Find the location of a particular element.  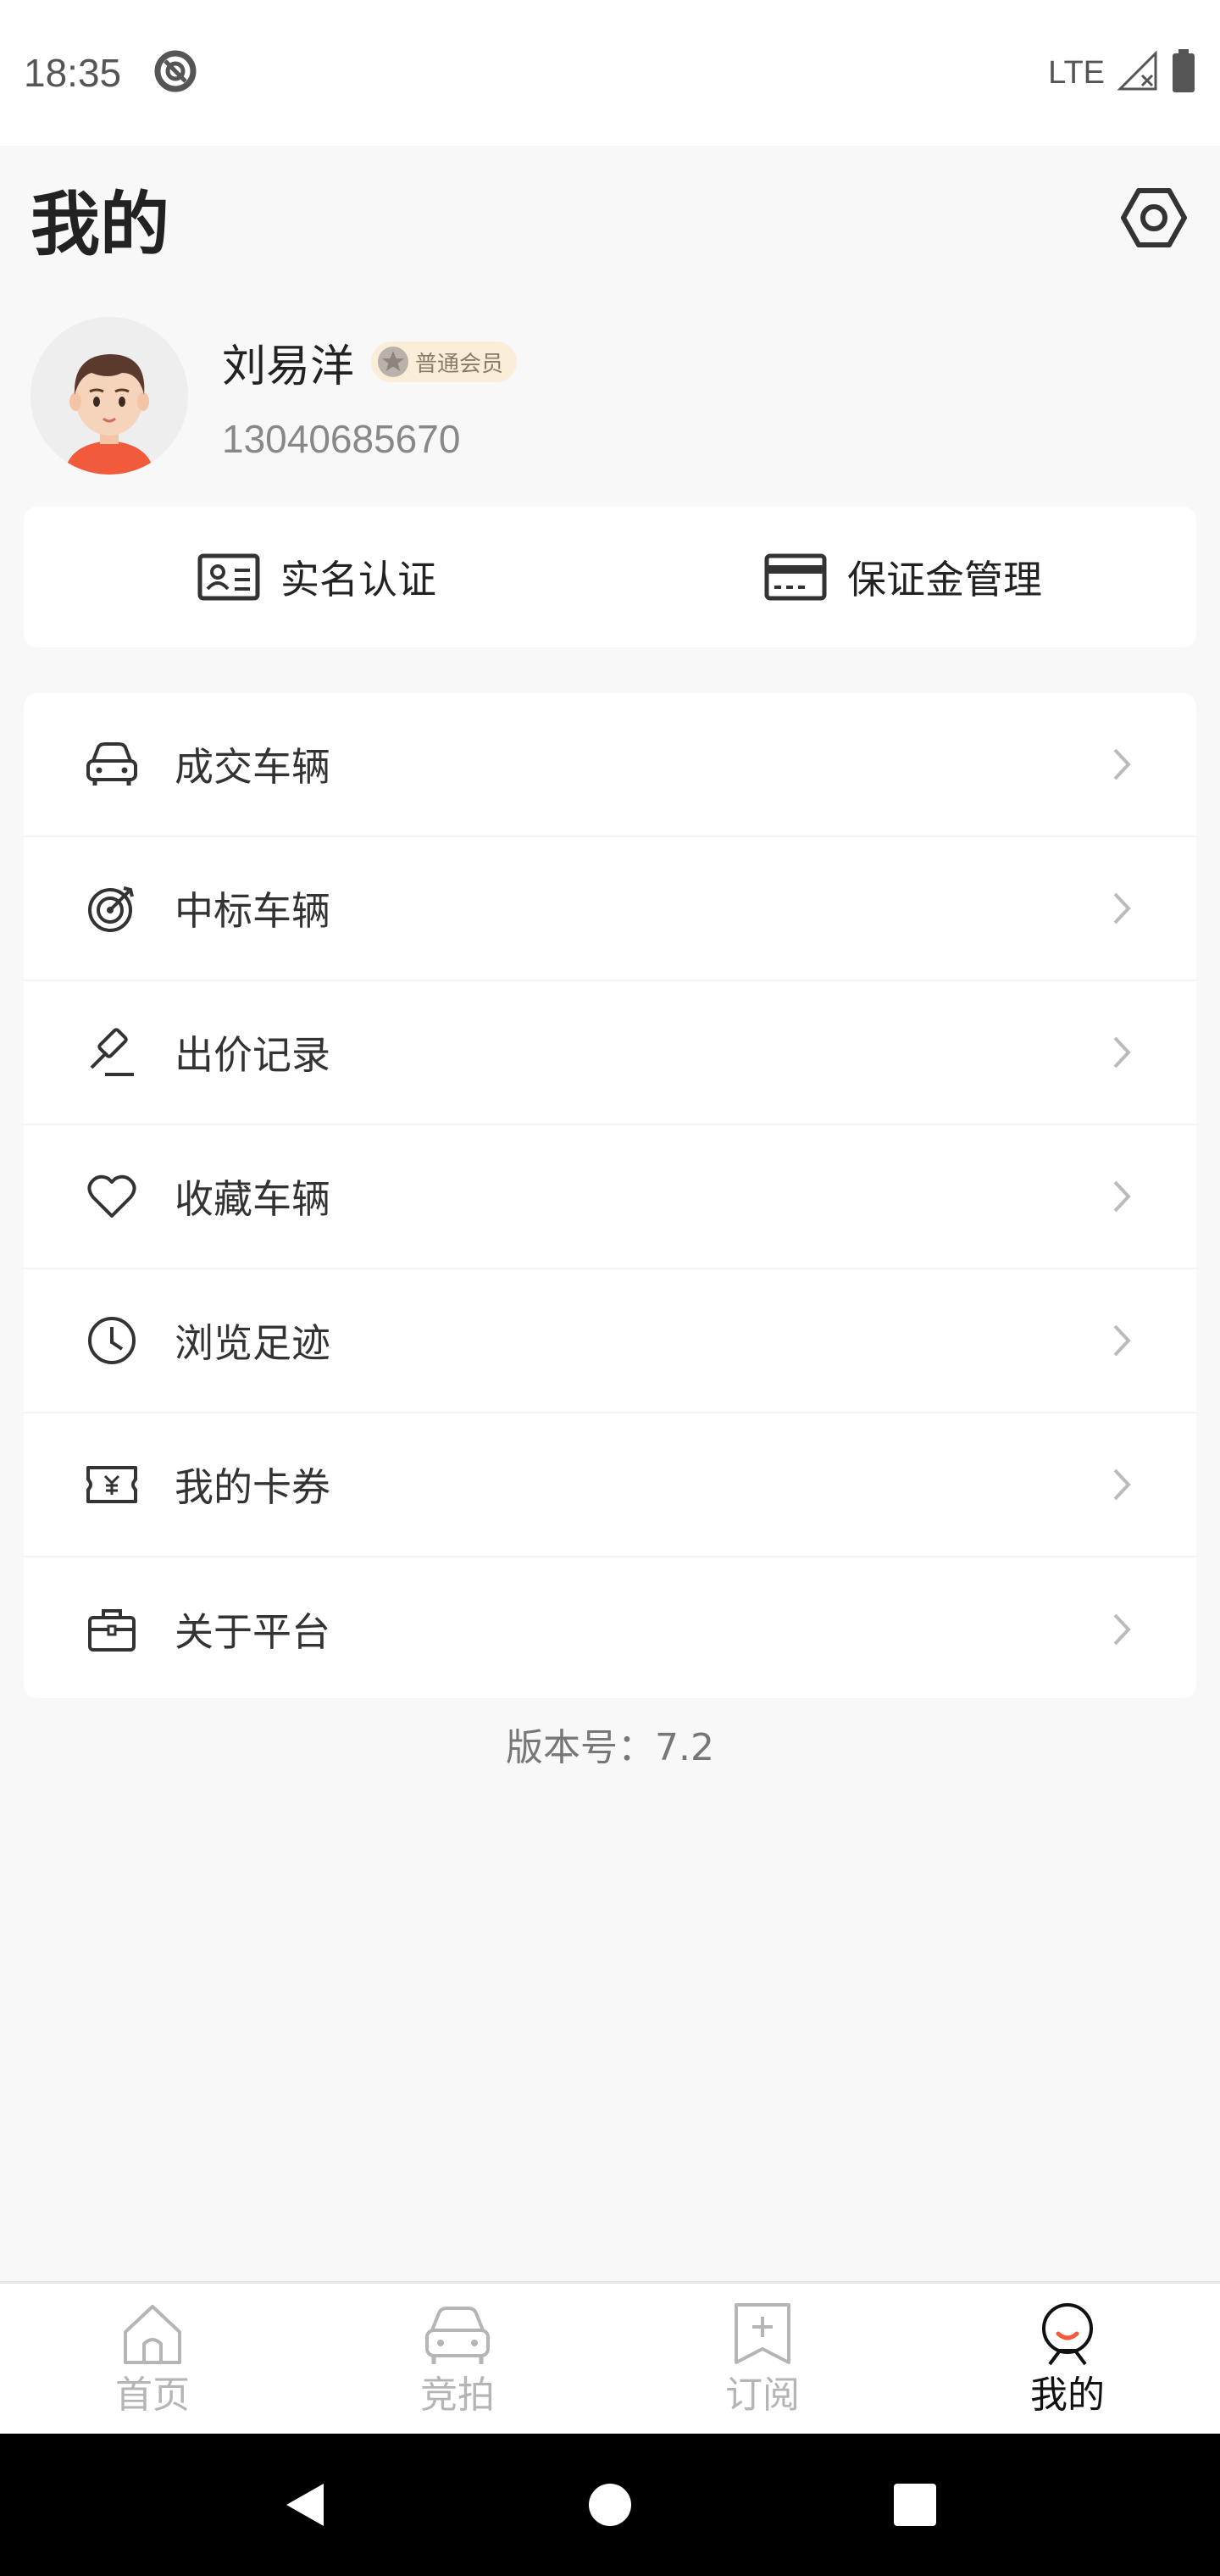

home-button is located at coordinates (610, 2504).